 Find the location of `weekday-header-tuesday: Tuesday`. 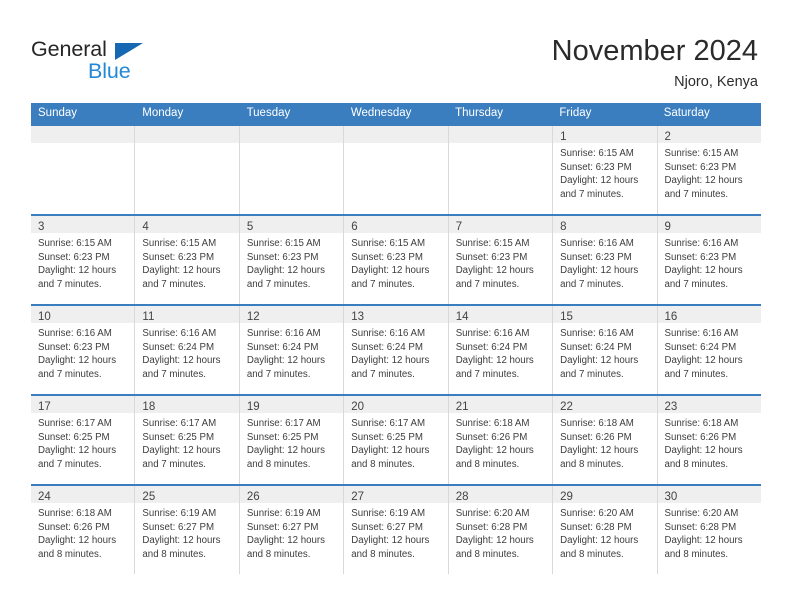

weekday-header-tuesday: Tuesday is located at coordinates (268, 113).